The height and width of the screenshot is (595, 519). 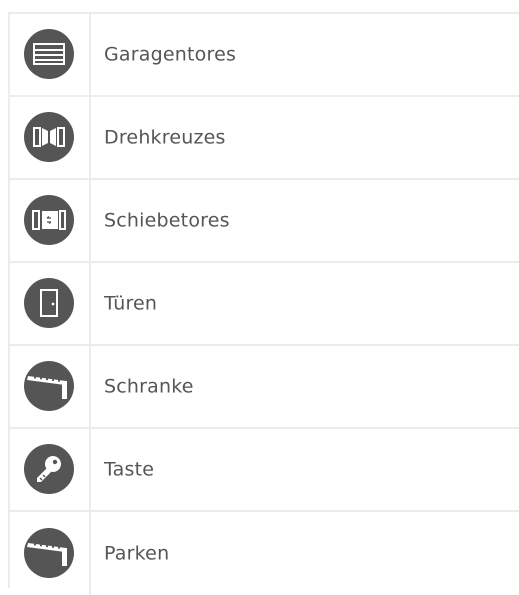 I want to click on parking-barrier-icon, so click(x=49, y=552).